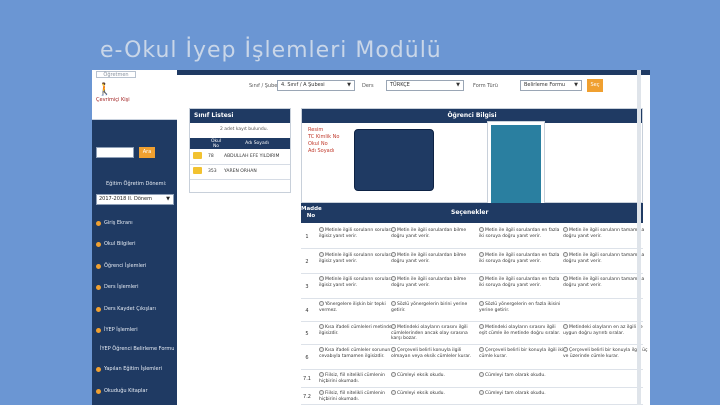 This screenshot has width=720, height=405. What do you see at coordinates (116, 74) in the screenshot?
I see `user-role: Öğretmen` at bounding box center [116, 74].